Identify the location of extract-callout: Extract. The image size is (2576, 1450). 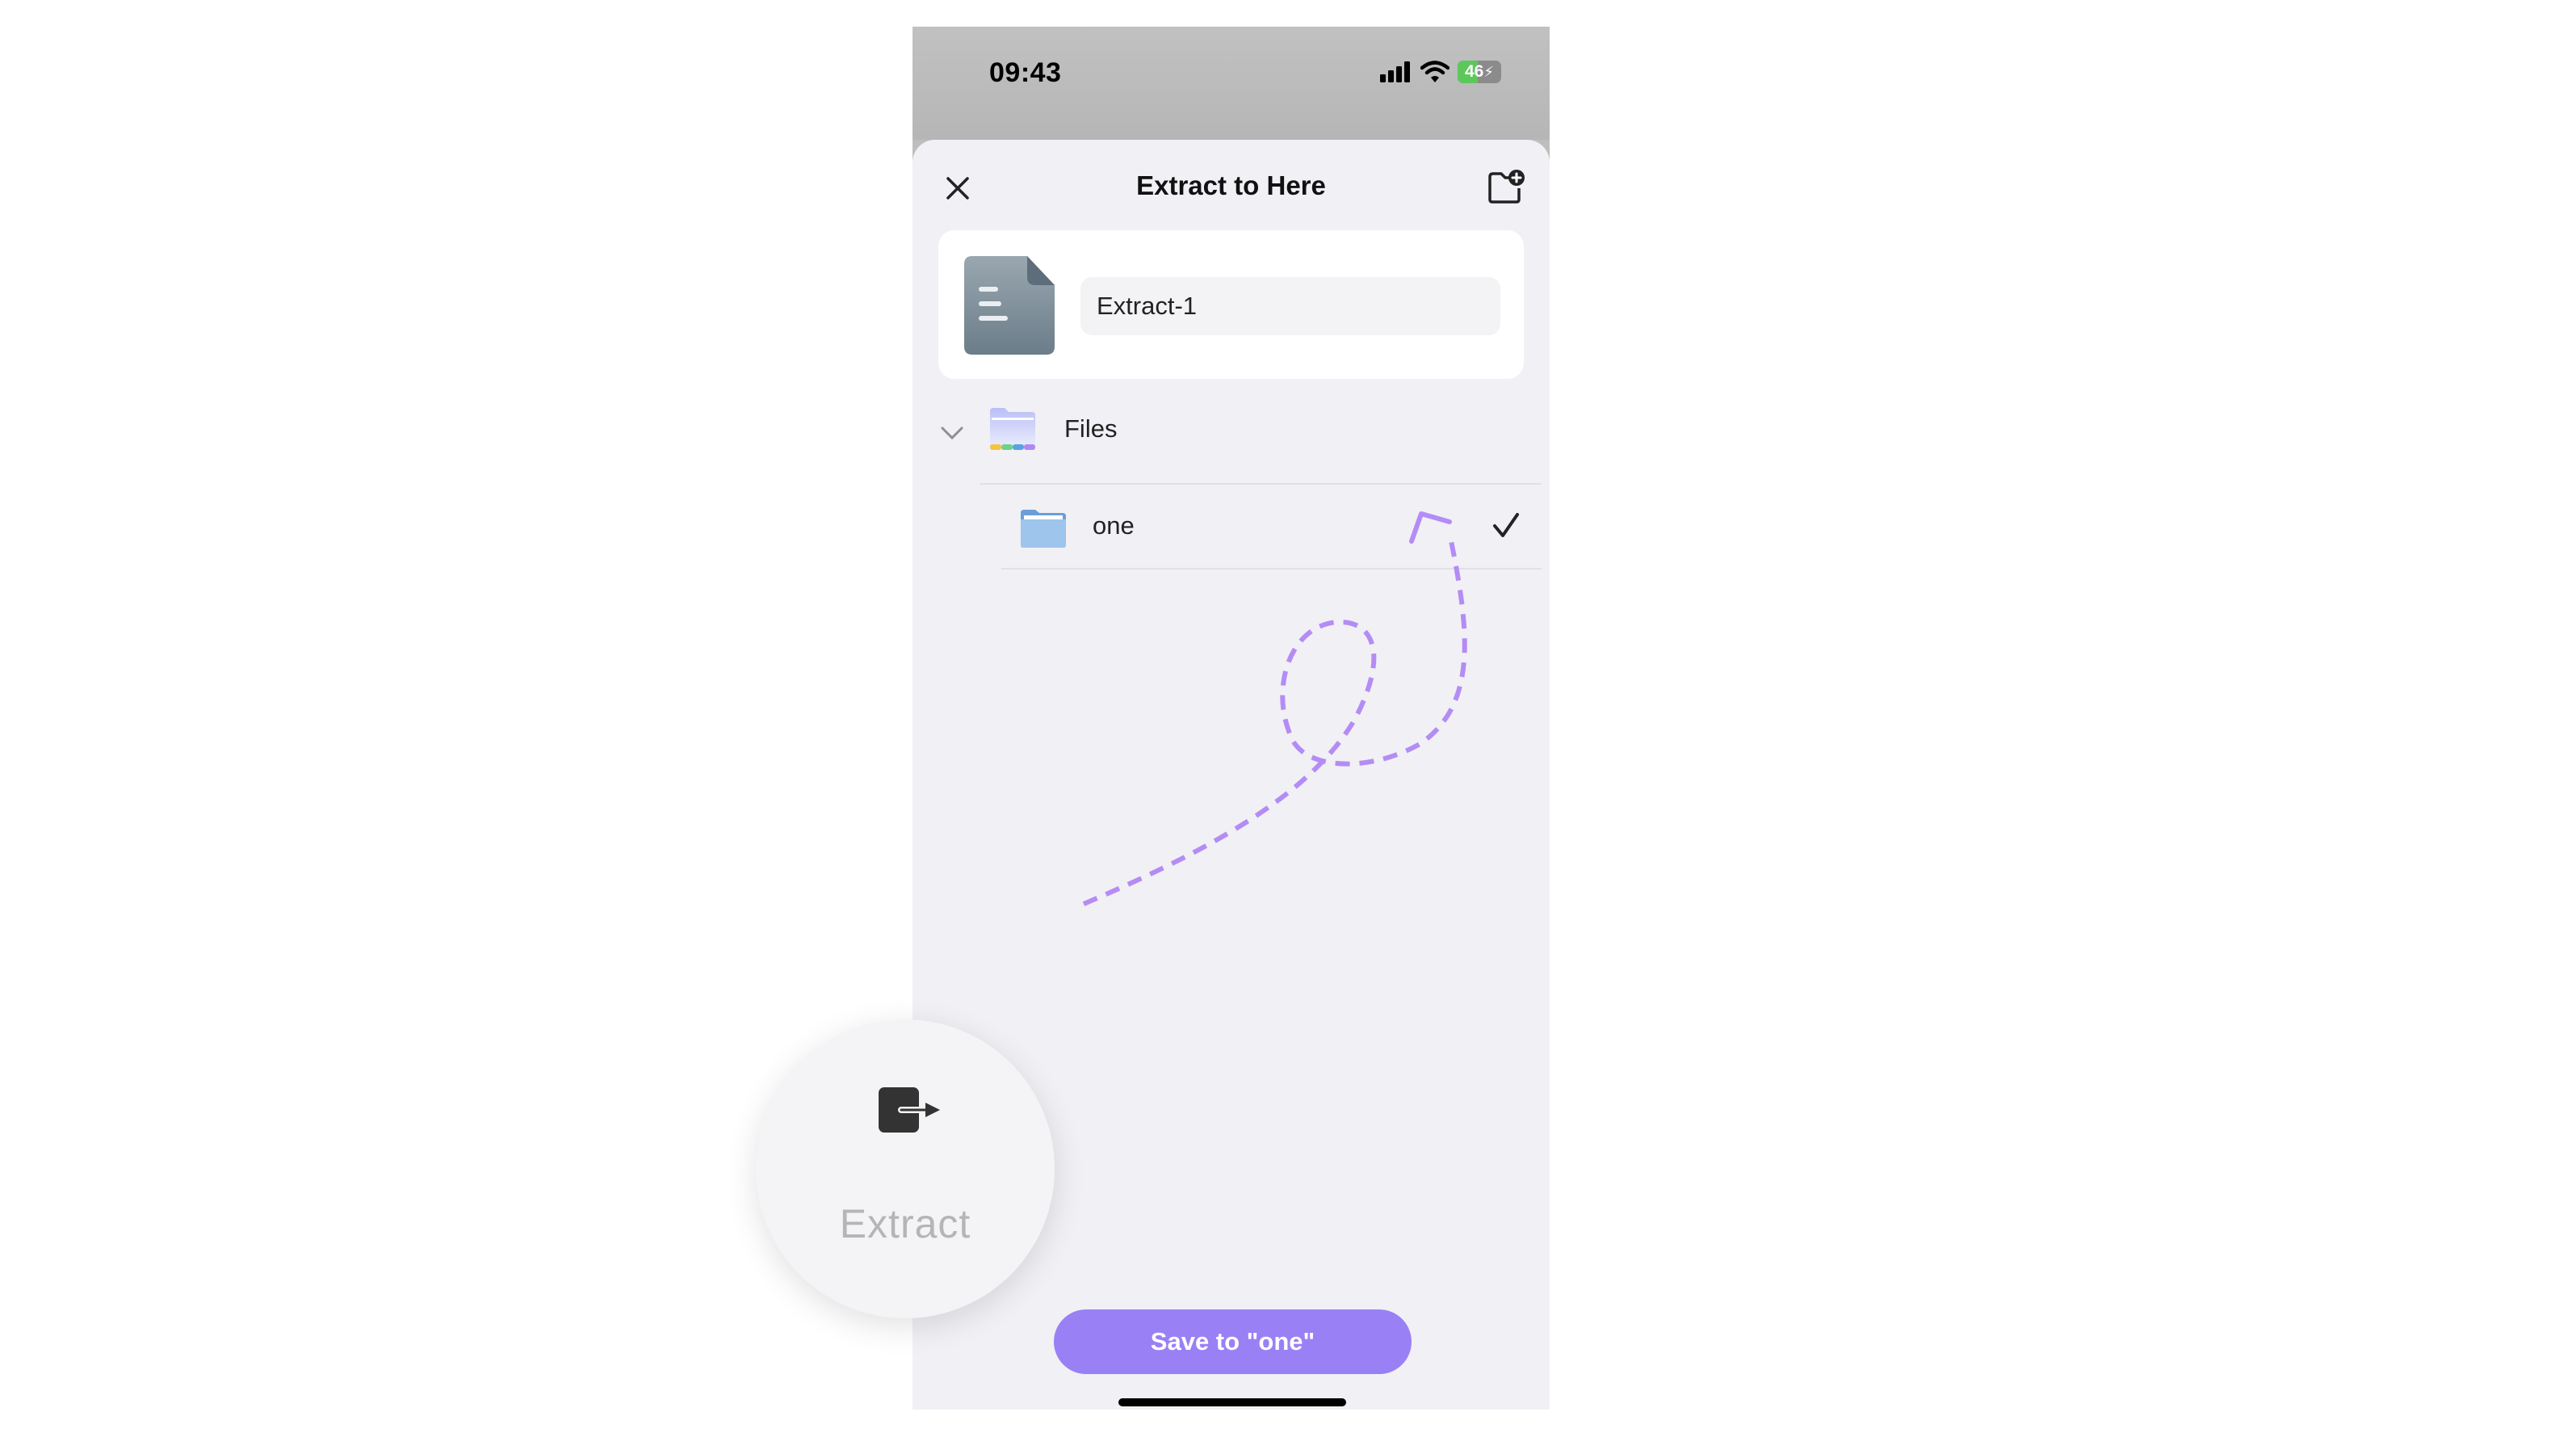
(906, 1168).